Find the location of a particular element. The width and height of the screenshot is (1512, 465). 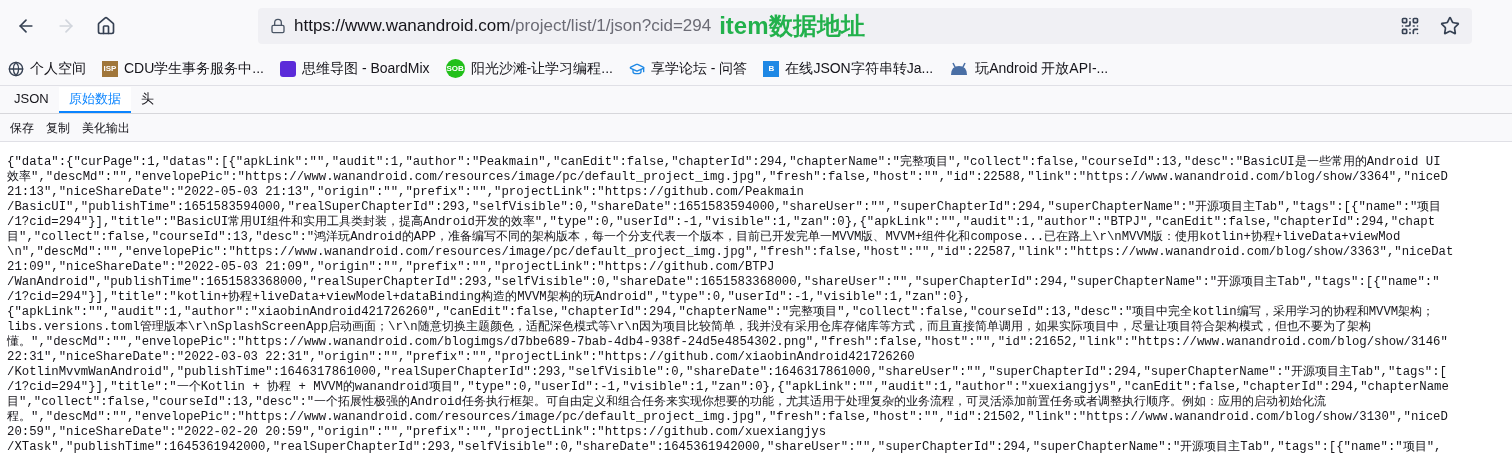

raw-json-line: 效率","descMd":"","envelopePic":"https://www.wanandroid.com/resources/image/pc/default_project_img.jpg","fresh":false,"host":"","id":22588,"link":"https://www.wanandroid.com/blog/show/3364","niceD is located at coordinates (727, 177).